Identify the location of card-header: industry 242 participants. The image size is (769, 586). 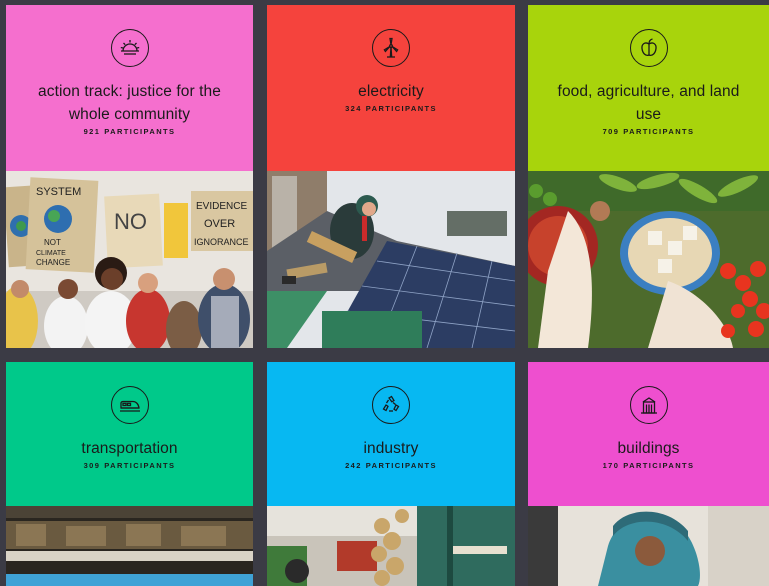
(391, 434).